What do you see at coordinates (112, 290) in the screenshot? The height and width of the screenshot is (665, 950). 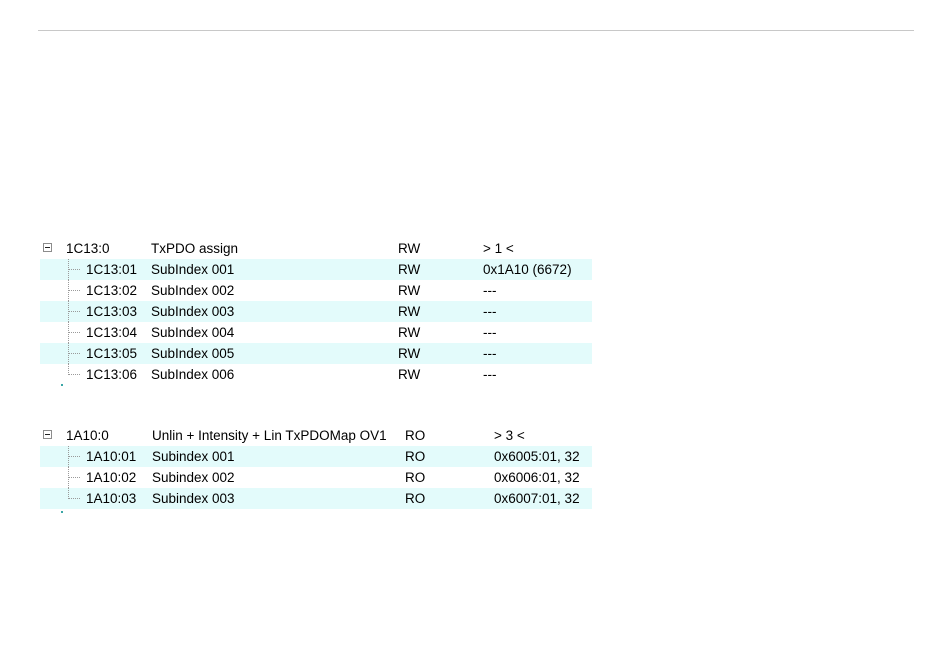 I see `subindex-index: 1C13:02` at bounding box center [112, 290].